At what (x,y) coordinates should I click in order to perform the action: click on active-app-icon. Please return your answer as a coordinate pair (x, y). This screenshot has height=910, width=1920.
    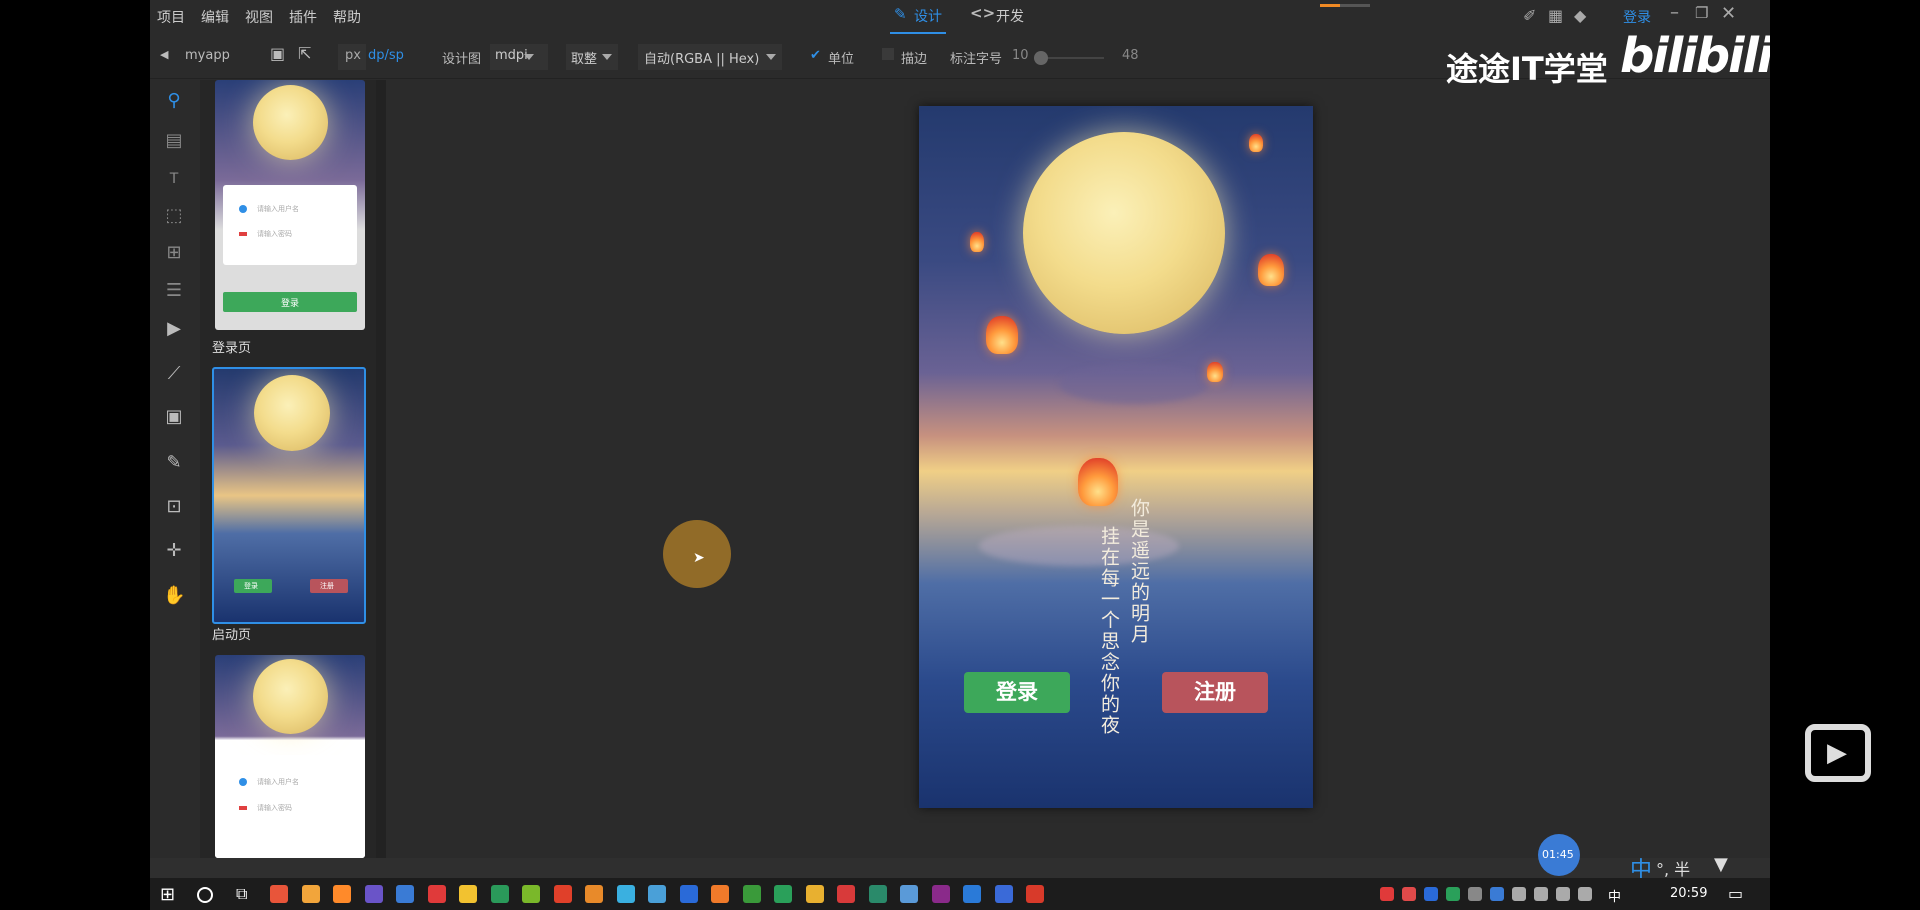
    Looking at the image, I should click on (1035, 894).